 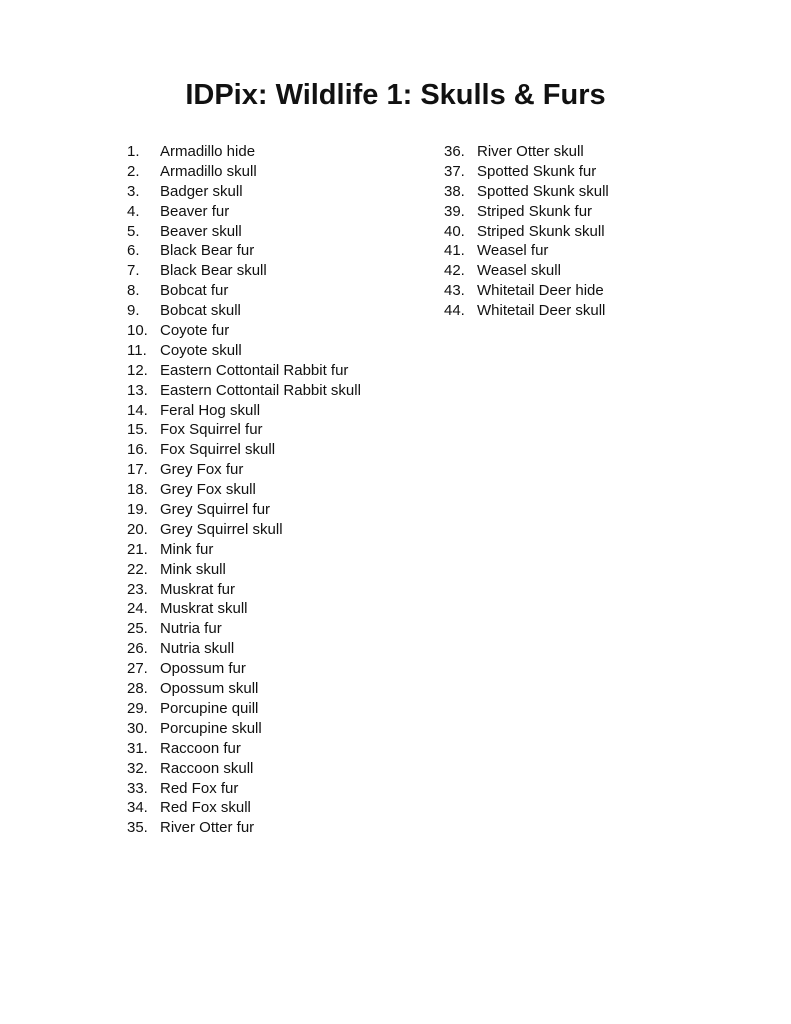 What do you see at coordinates (137, 649) in the screenshot?
I see `list-item-number: 26.` at bounding box center [137, 649].